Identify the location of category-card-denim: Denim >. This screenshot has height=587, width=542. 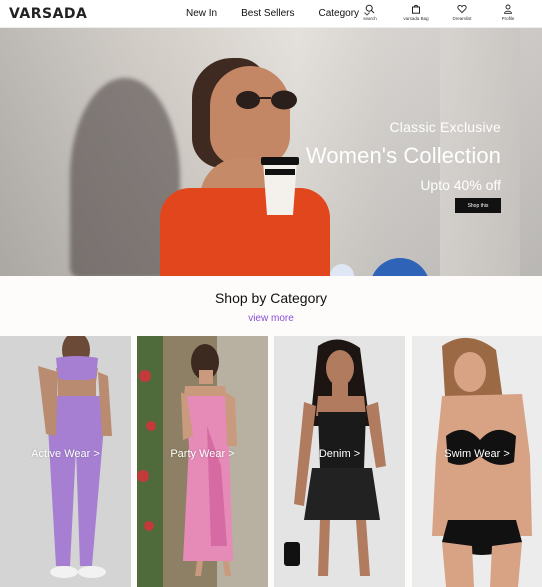
(339, 461).